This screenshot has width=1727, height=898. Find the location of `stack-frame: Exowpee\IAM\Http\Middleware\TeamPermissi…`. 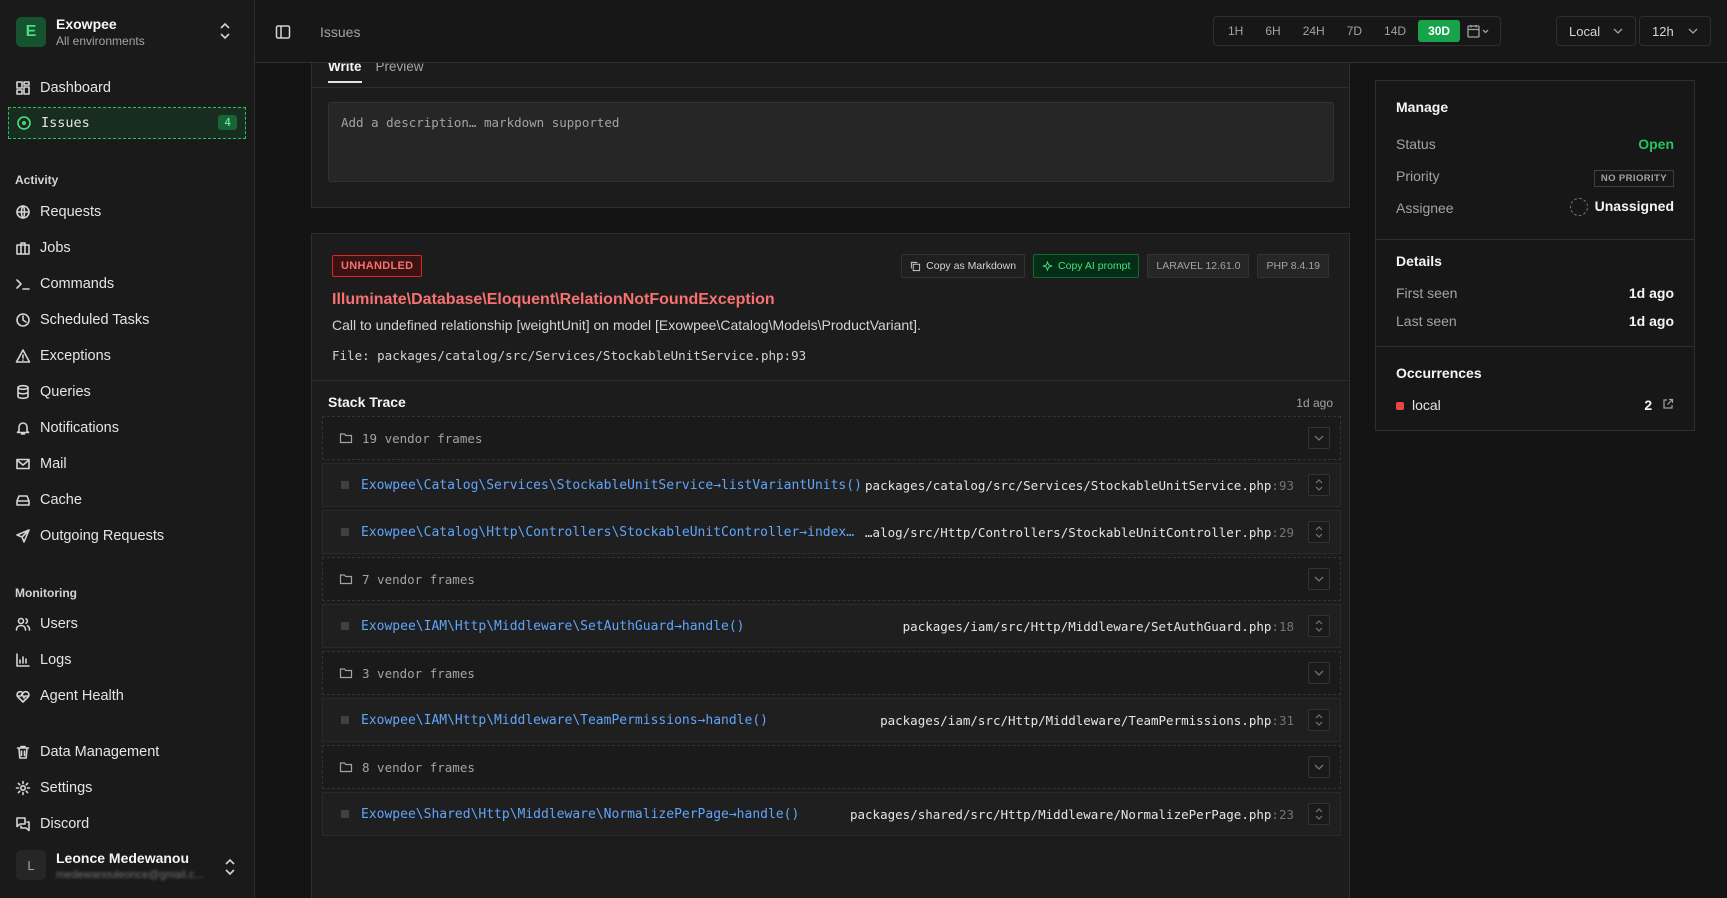

stack-frame: Exowpee\IAM\Http\Middleware\TeamPermissi… is located at coordinates (831, 720).